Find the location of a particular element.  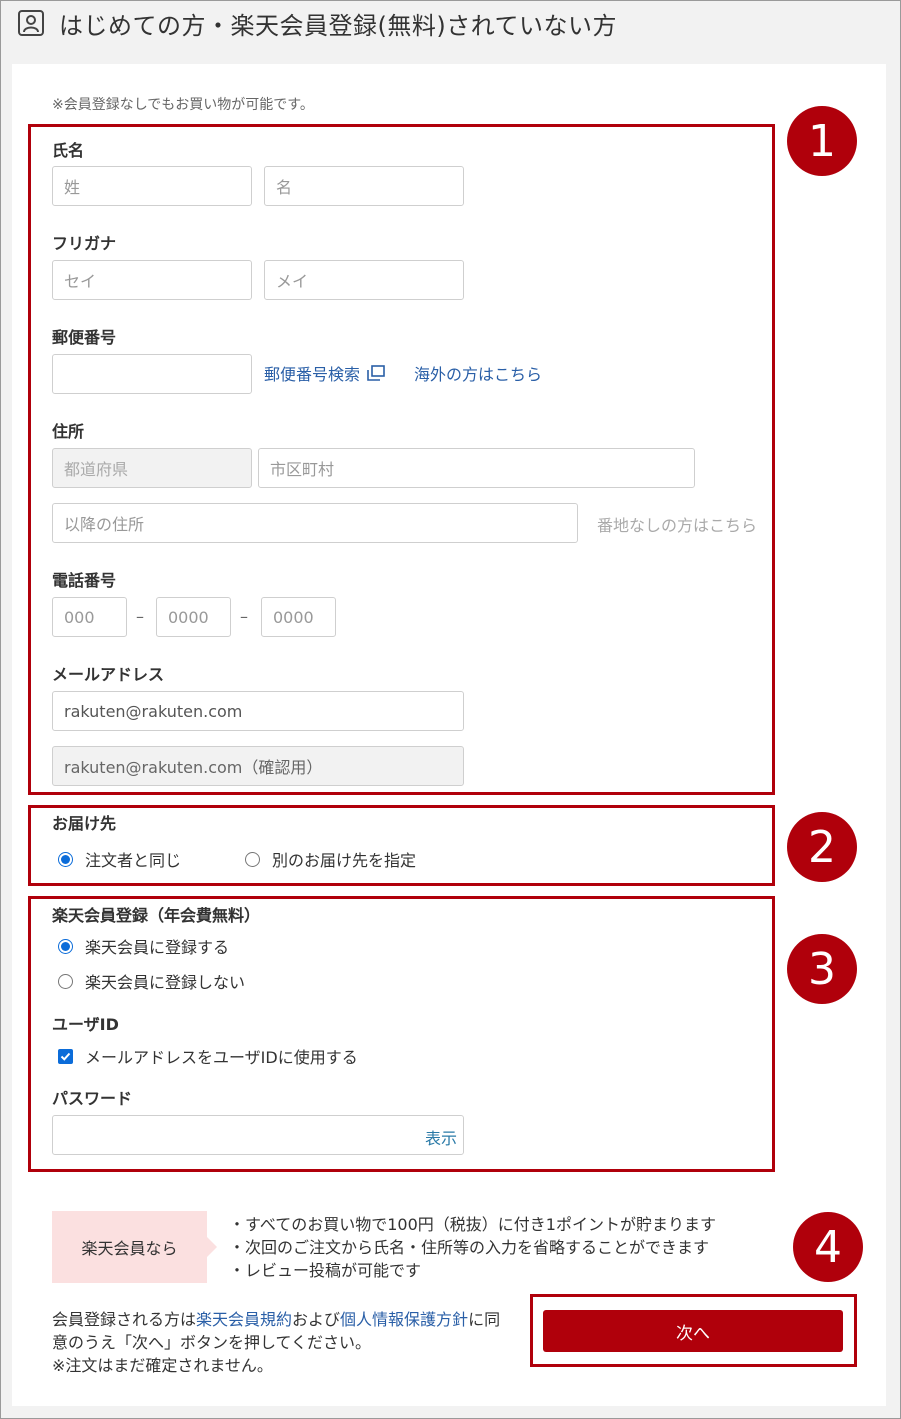

terms-middle: および is located at coordinates (316, 1319).